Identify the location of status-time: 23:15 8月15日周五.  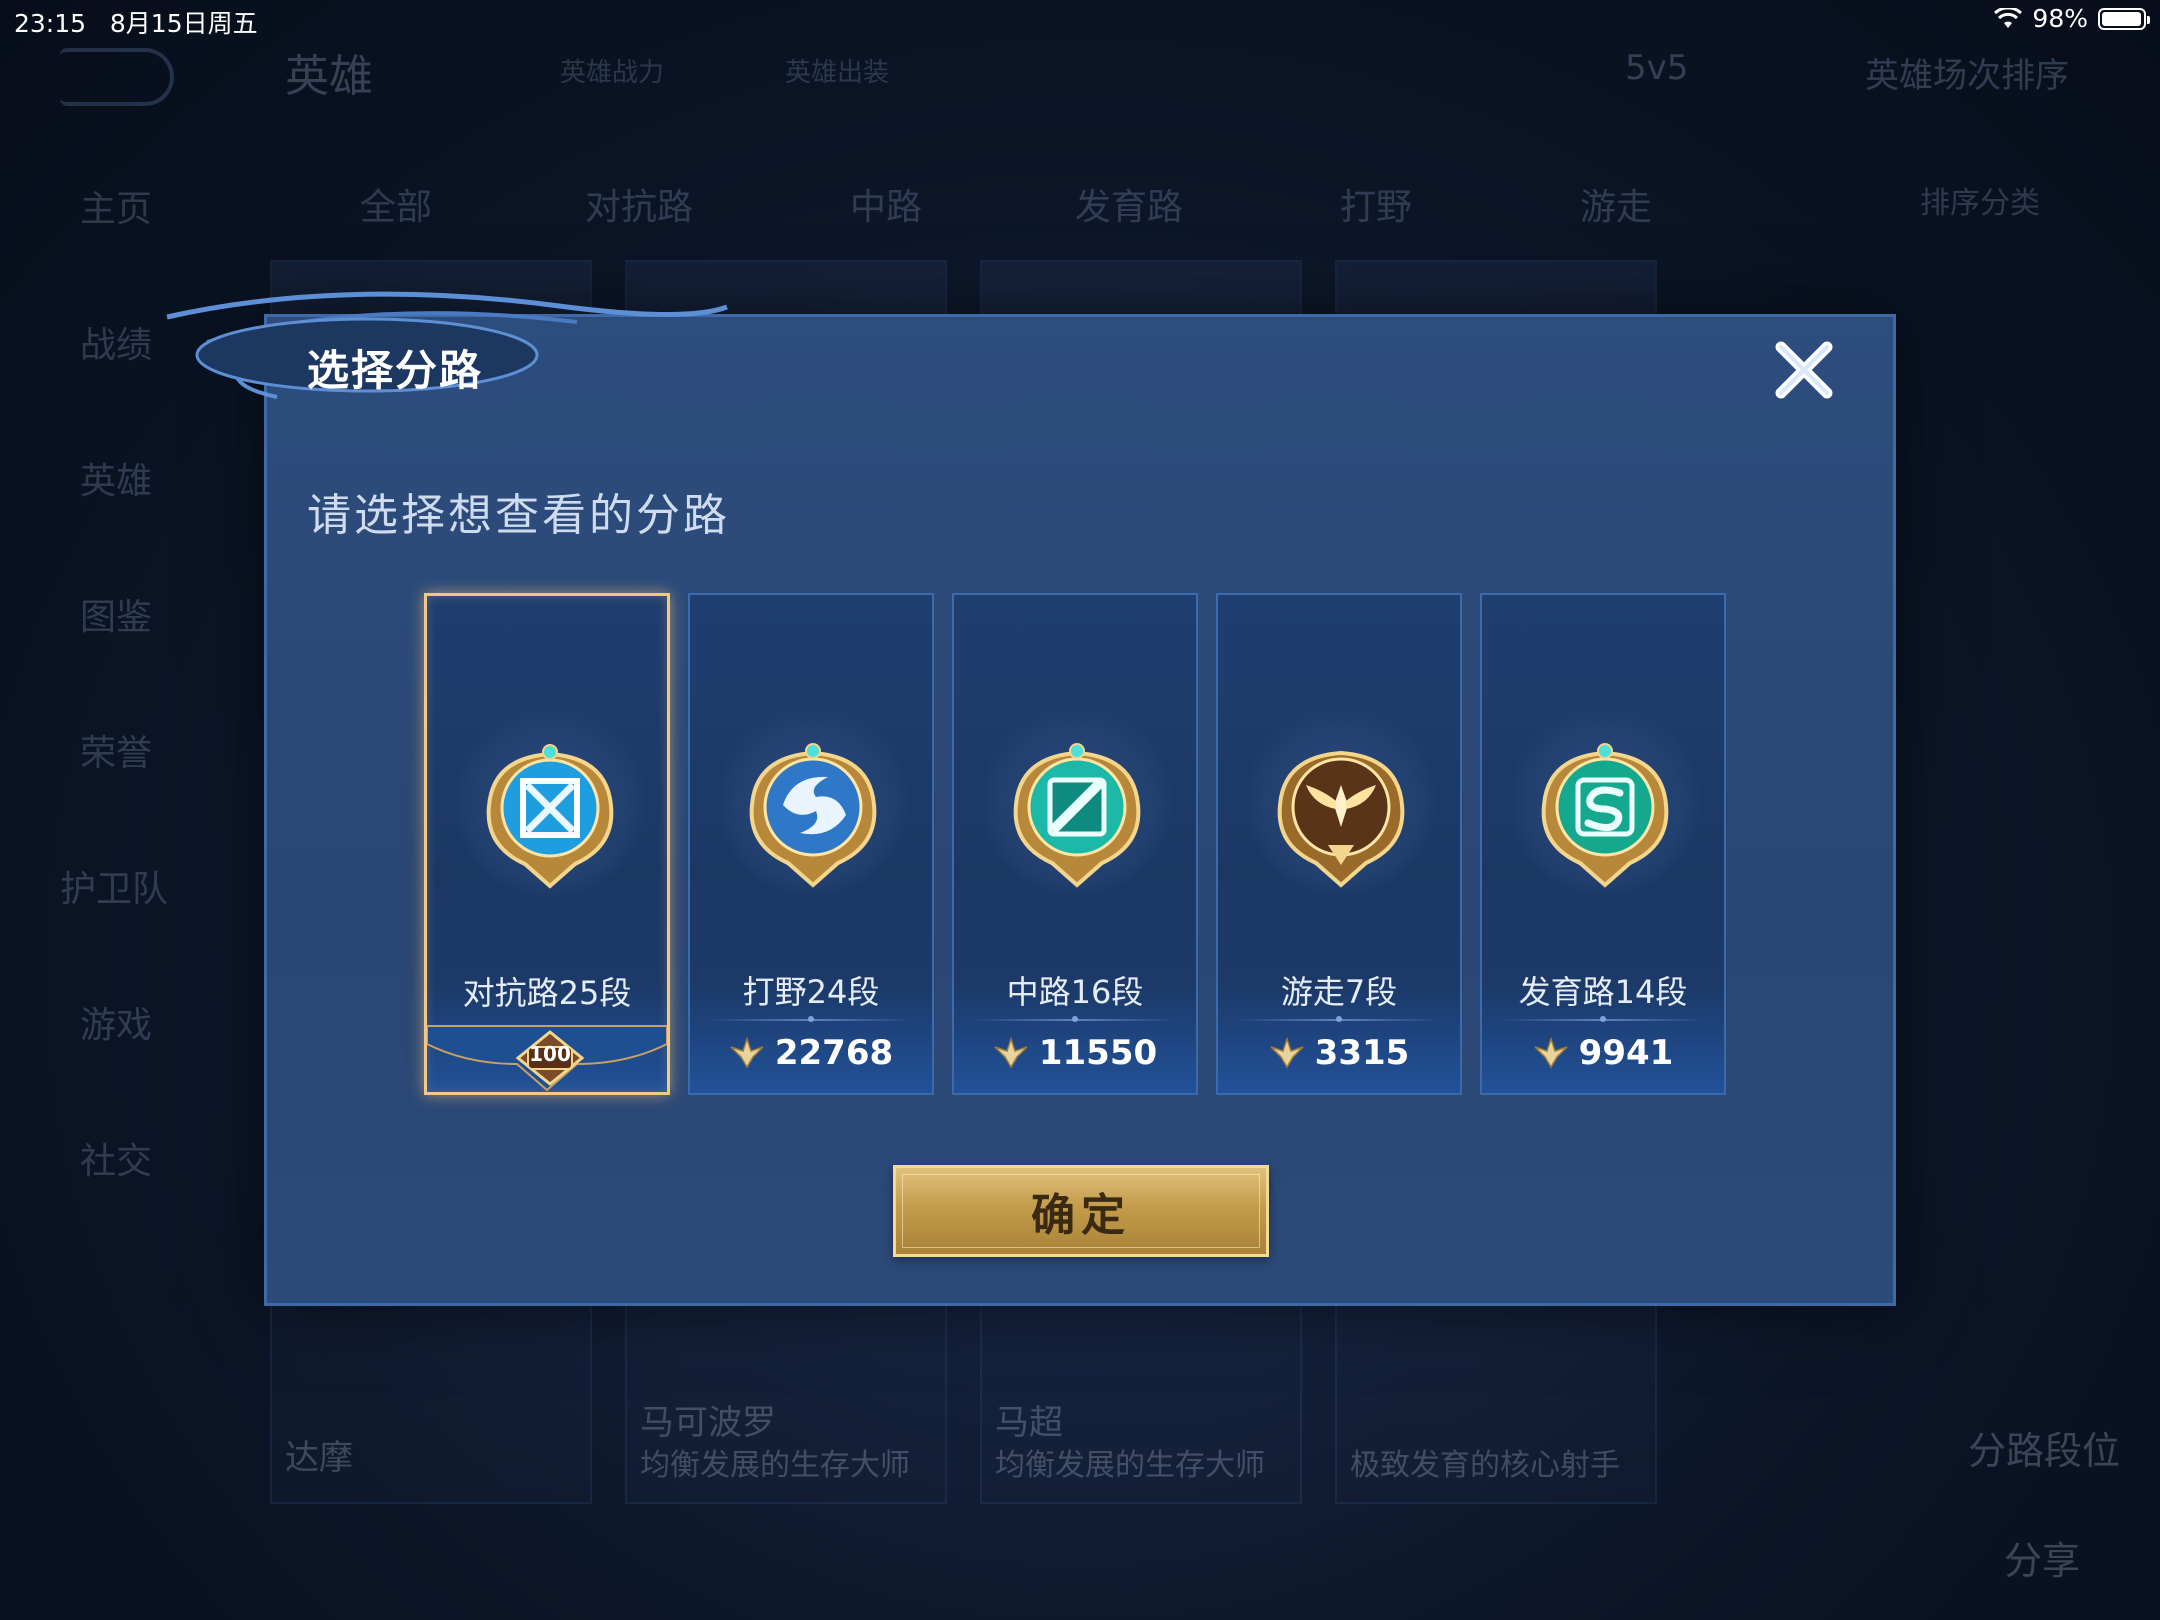
(136, 22).